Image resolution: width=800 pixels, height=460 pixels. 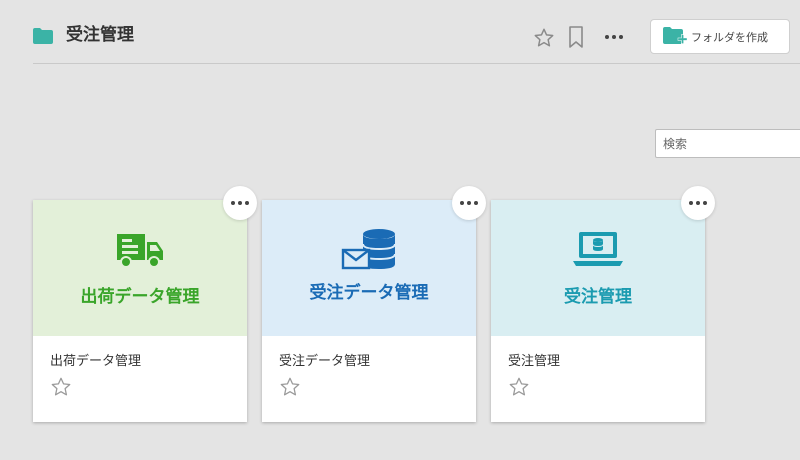 I want to click on app-card-order-management: 受注管理 受注管理, so click(x=603, y=304).